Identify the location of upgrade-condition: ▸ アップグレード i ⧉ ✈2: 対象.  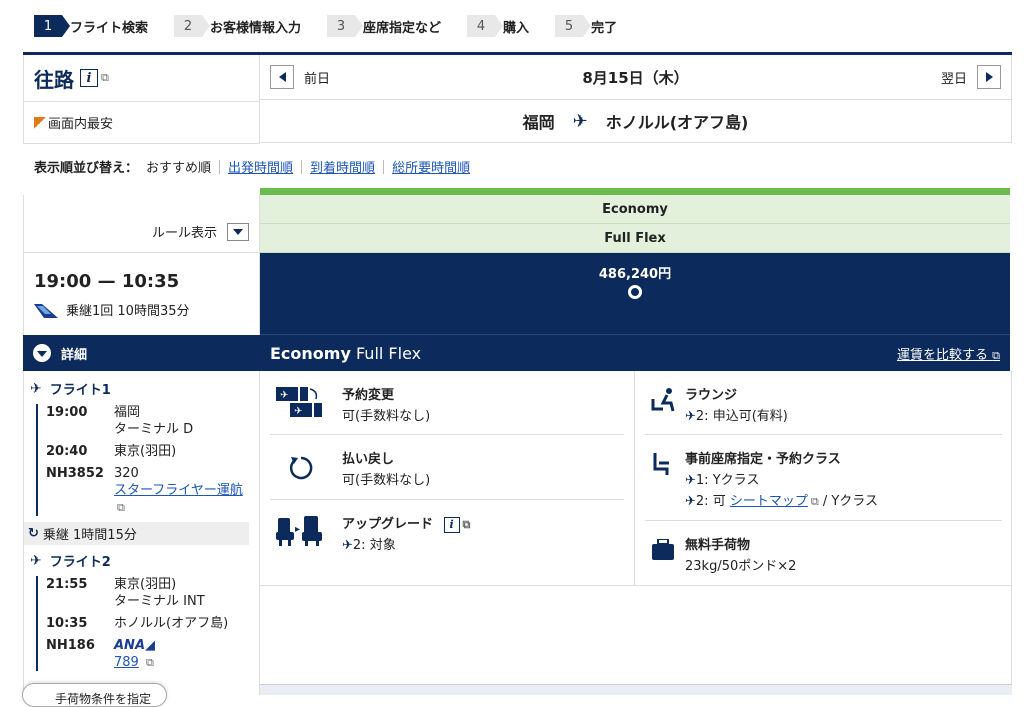
(447, 543).